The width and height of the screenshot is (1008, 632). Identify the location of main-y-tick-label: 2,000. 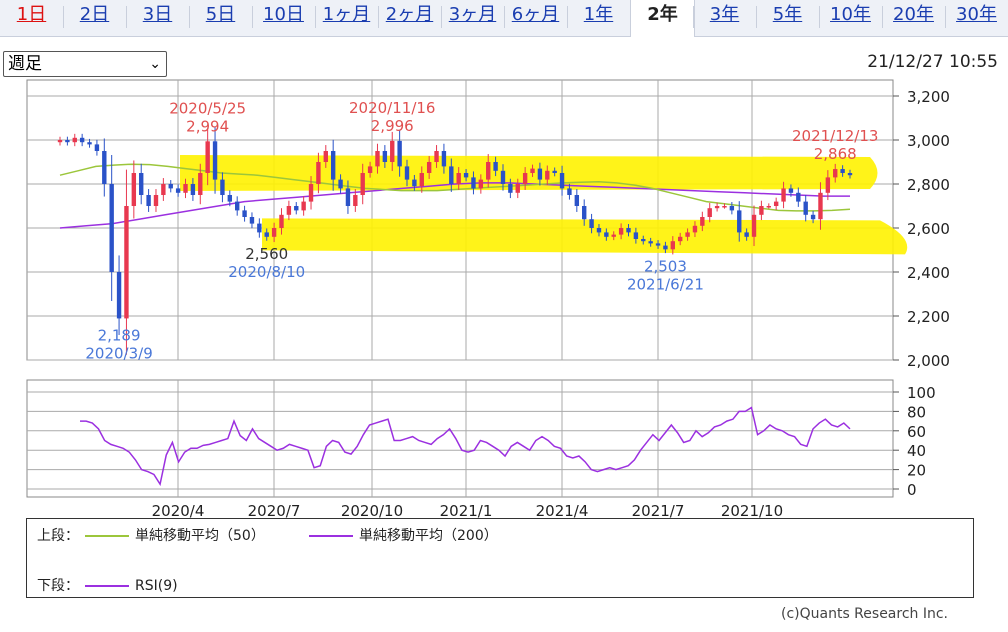
(928, 361).